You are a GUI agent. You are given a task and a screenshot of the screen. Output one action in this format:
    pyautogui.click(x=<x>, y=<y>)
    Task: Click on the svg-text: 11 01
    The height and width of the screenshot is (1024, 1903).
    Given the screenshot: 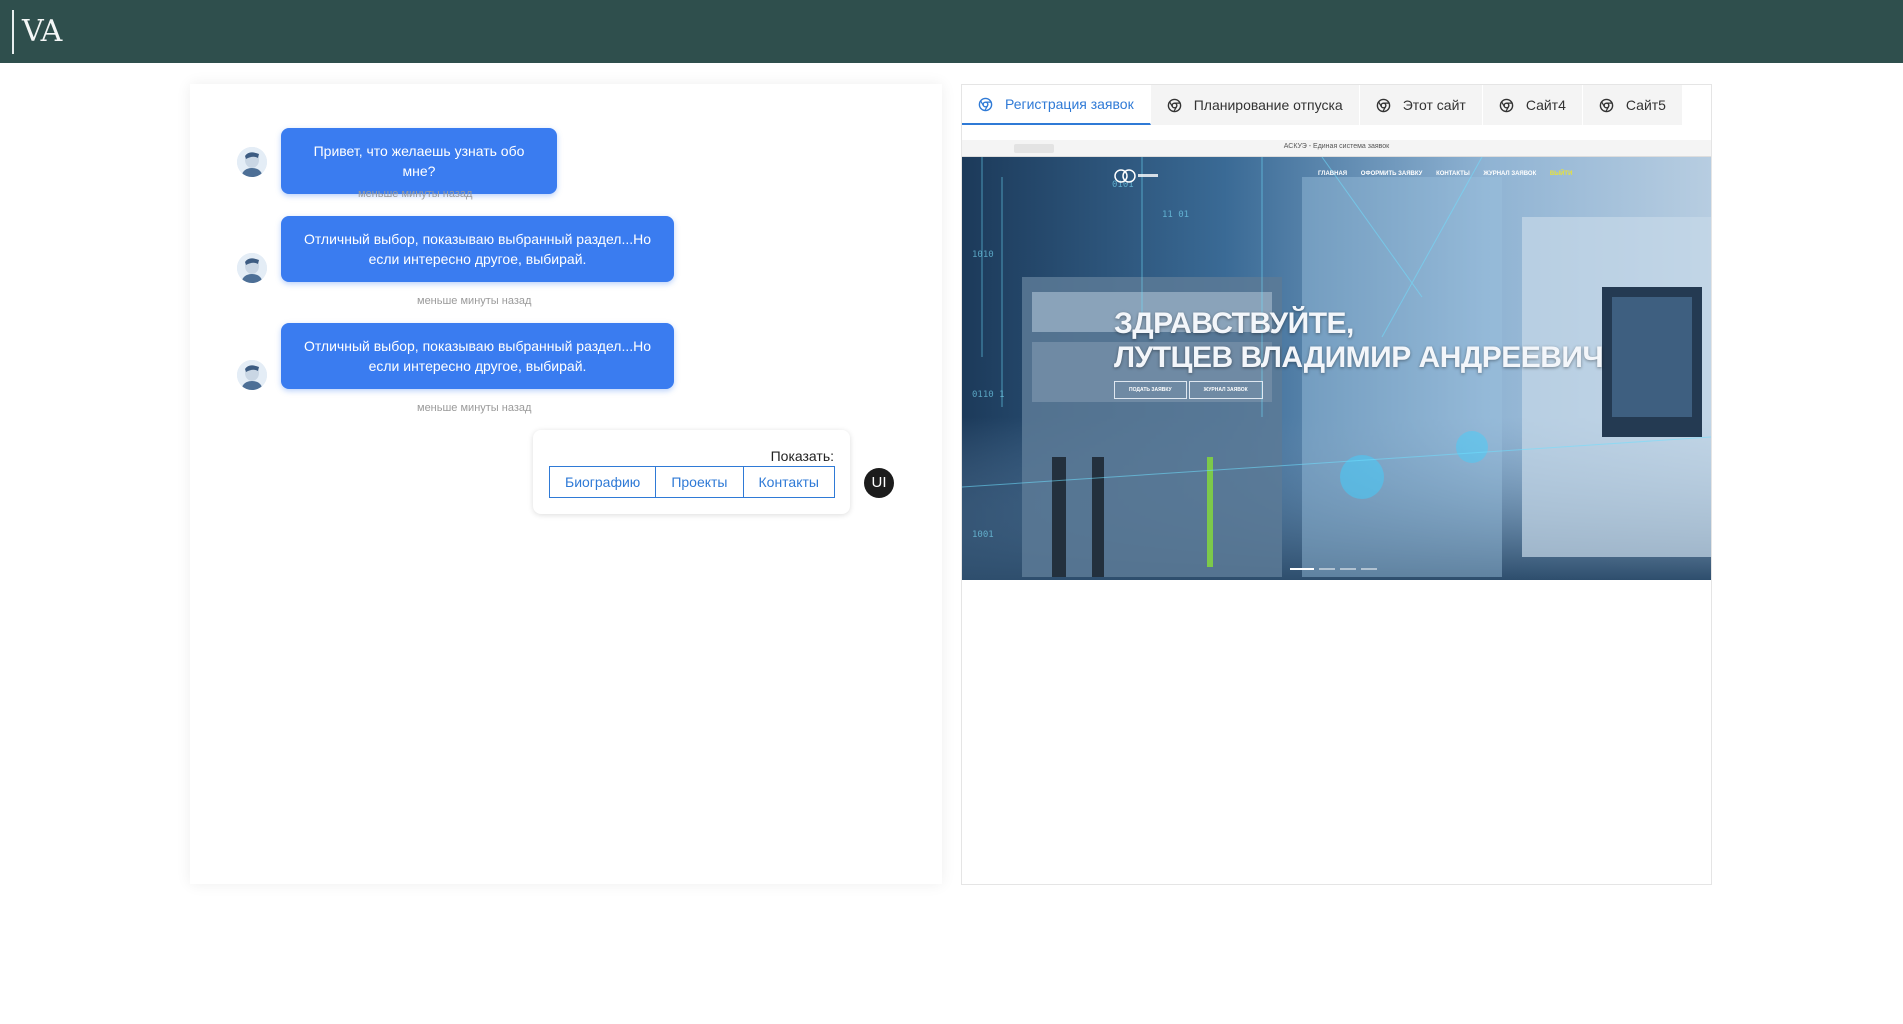 What is the action you would take?
    pyautogui.click(x=1175, y=215)
    